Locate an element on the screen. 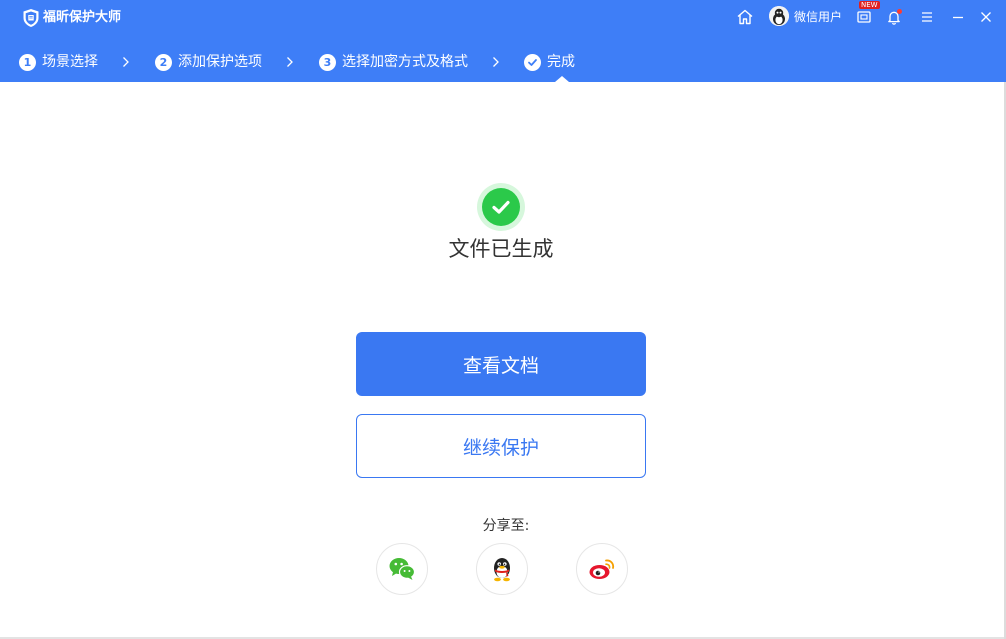 The height and width of the screenshot is (639, 1006). success-check-icon is located at coordinates (501, 207).